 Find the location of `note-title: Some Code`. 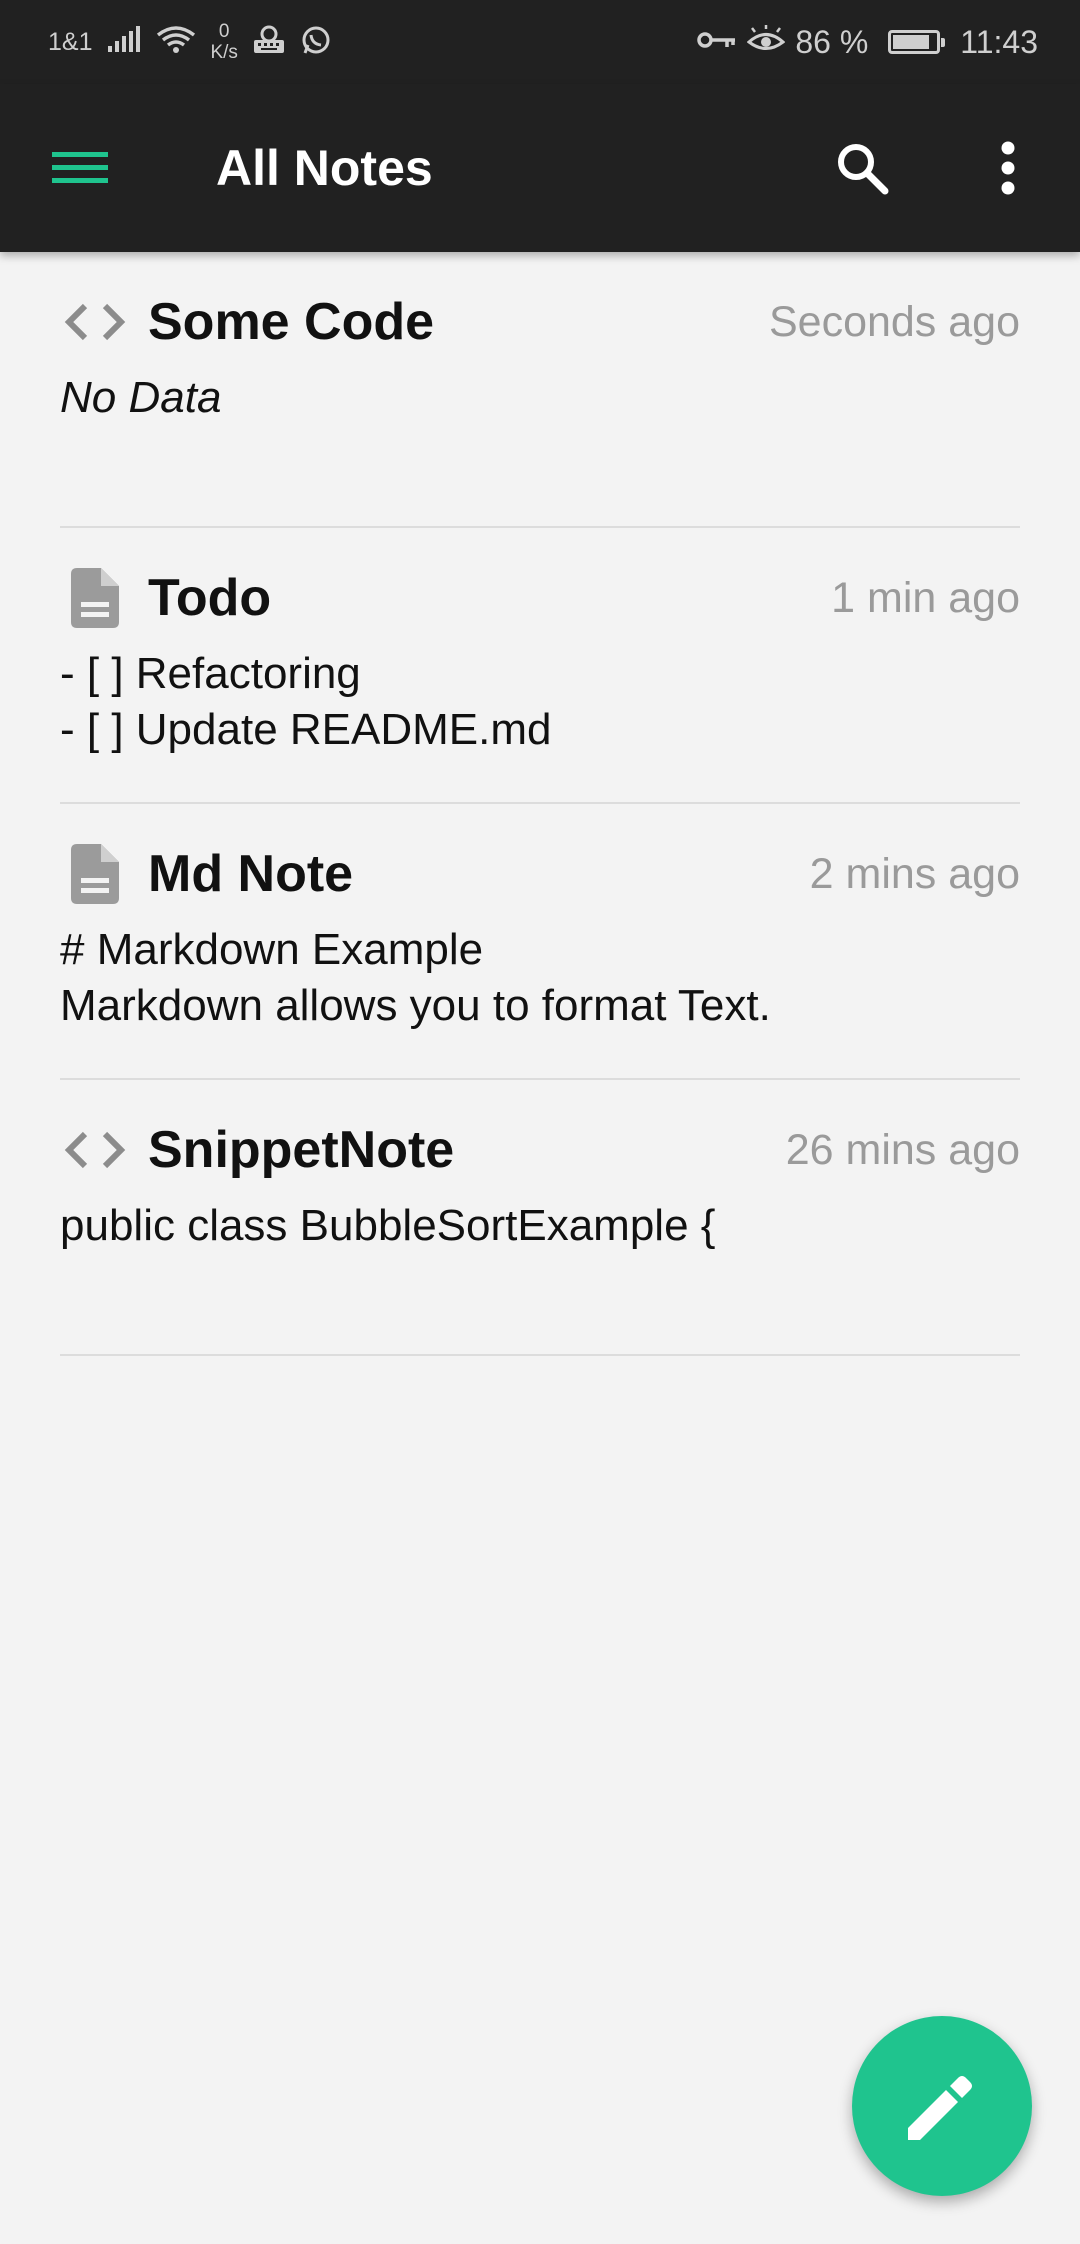

note-title: Some Code is located at coordinates (291, 322).